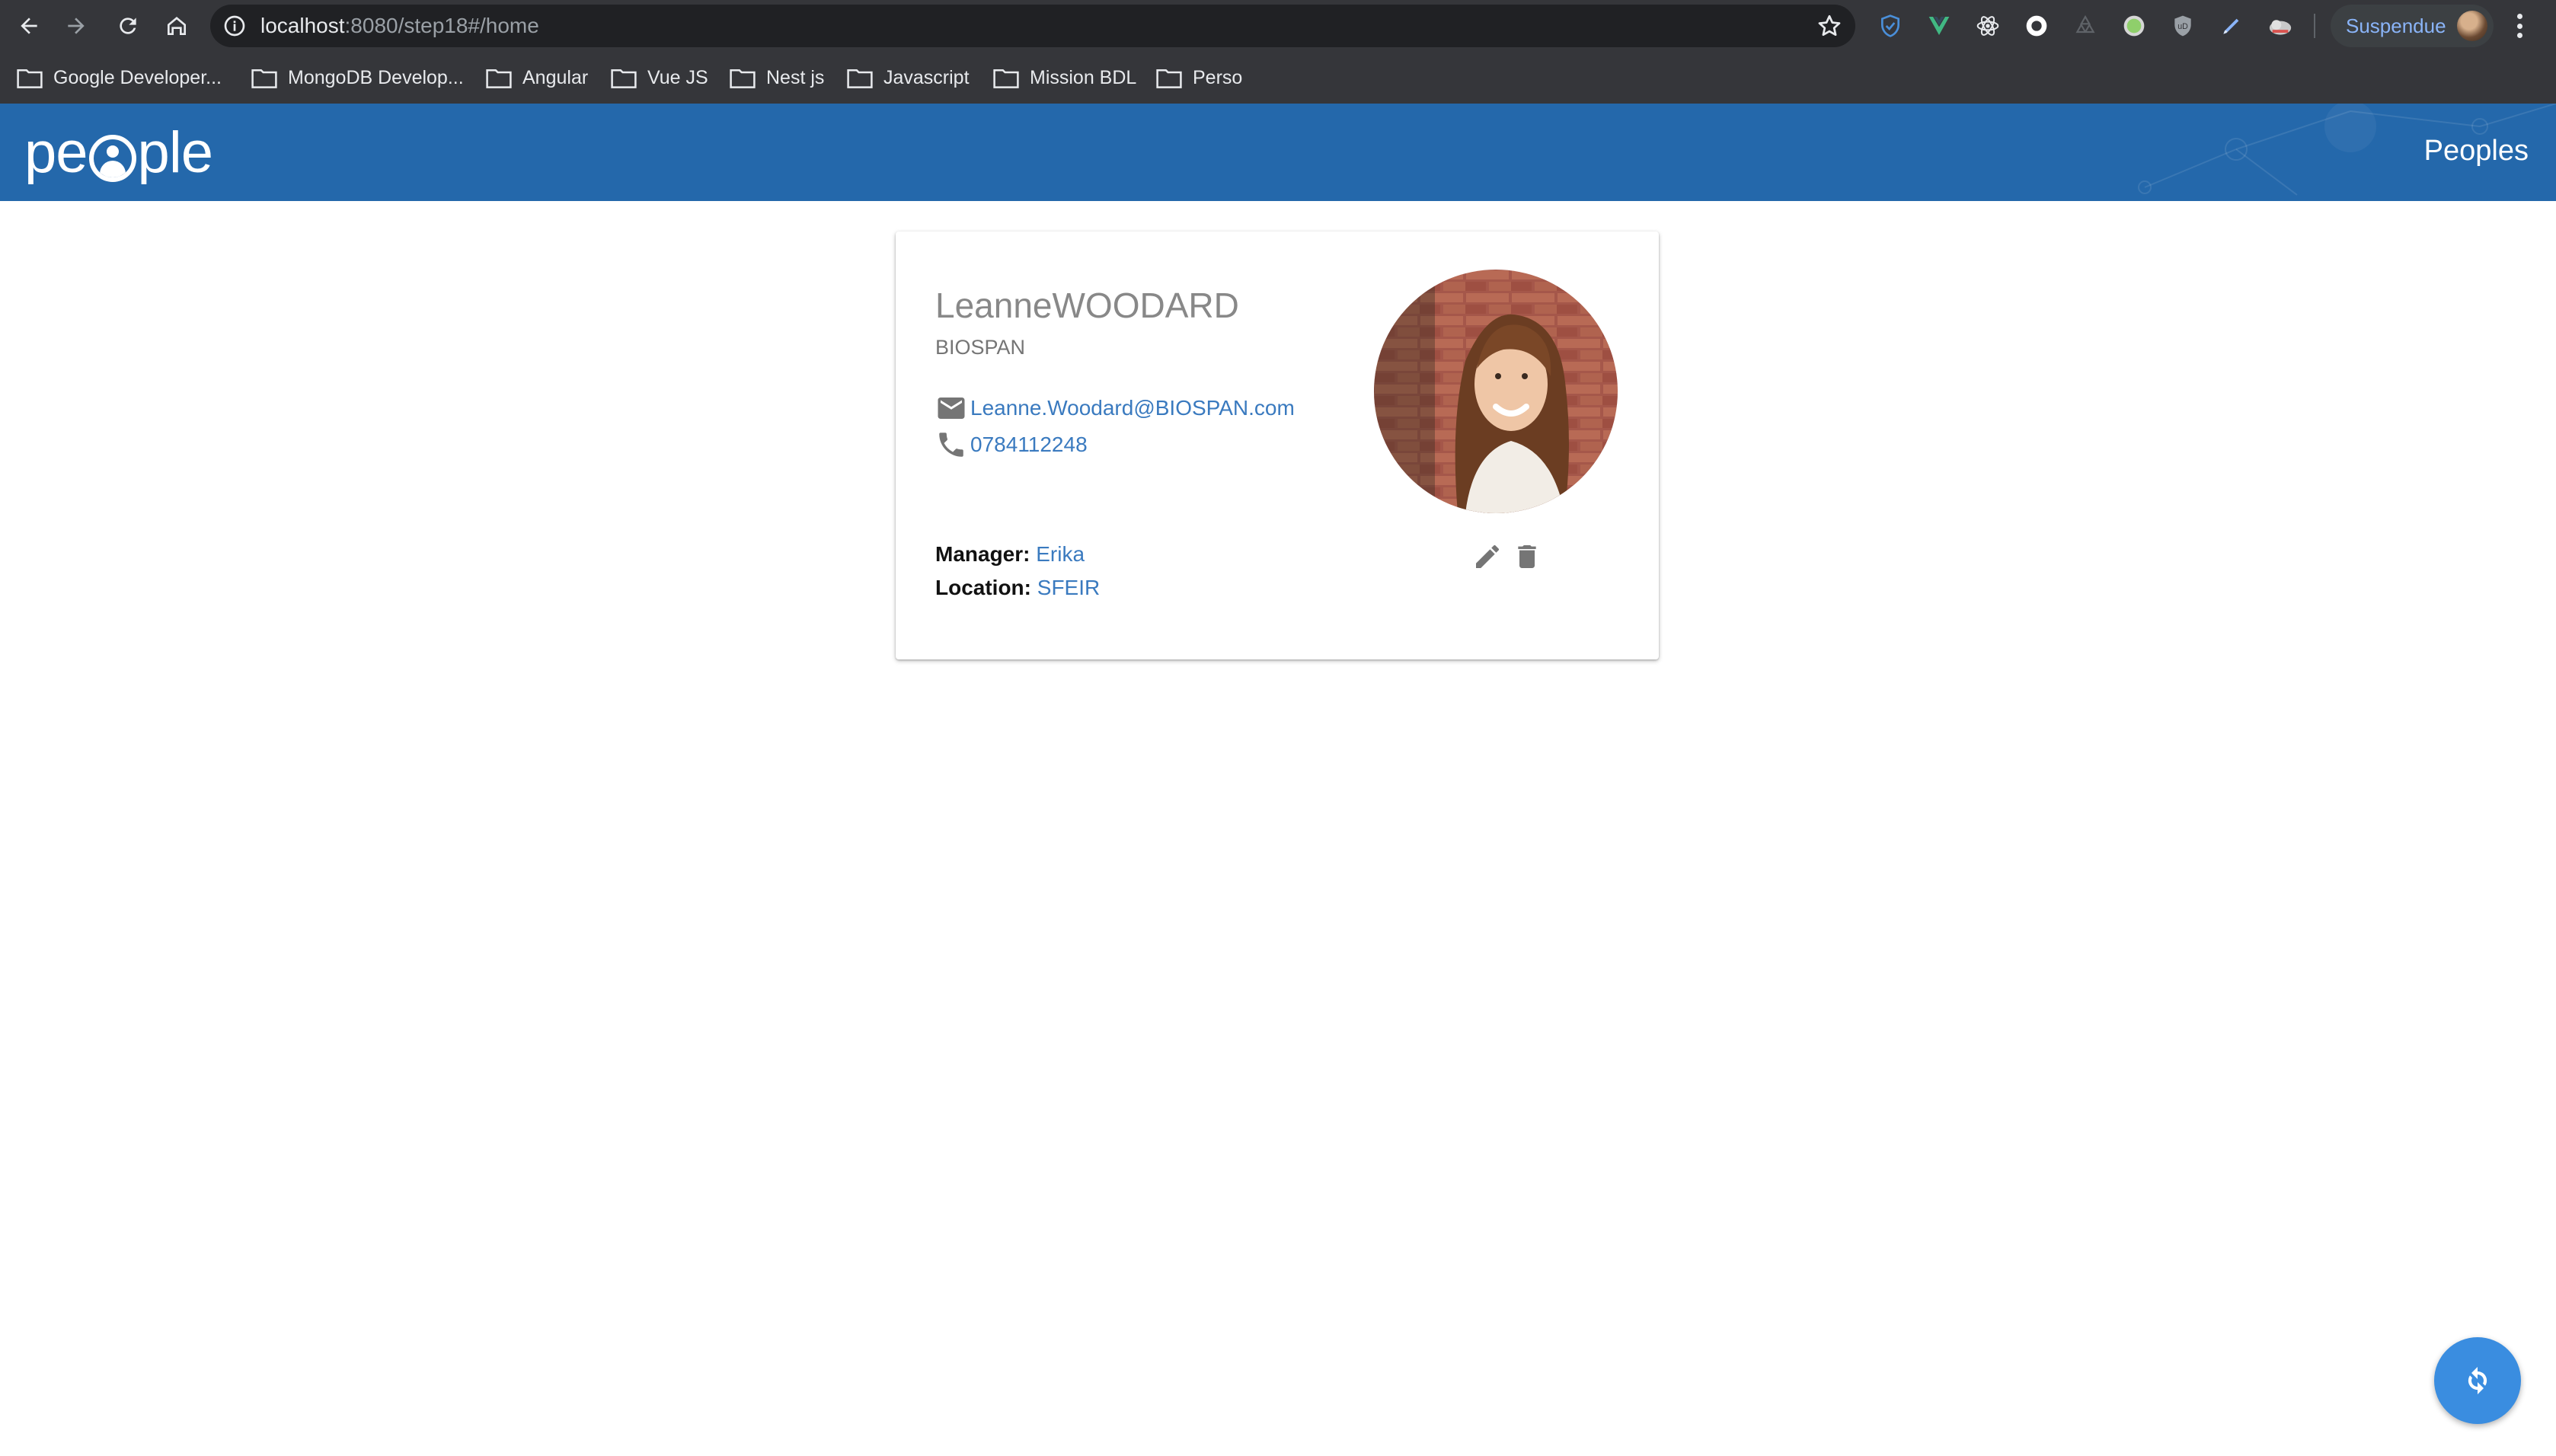  Describe the element at coordinates (1890, 26) in the screenshot. I see `shield-icon` at that location.